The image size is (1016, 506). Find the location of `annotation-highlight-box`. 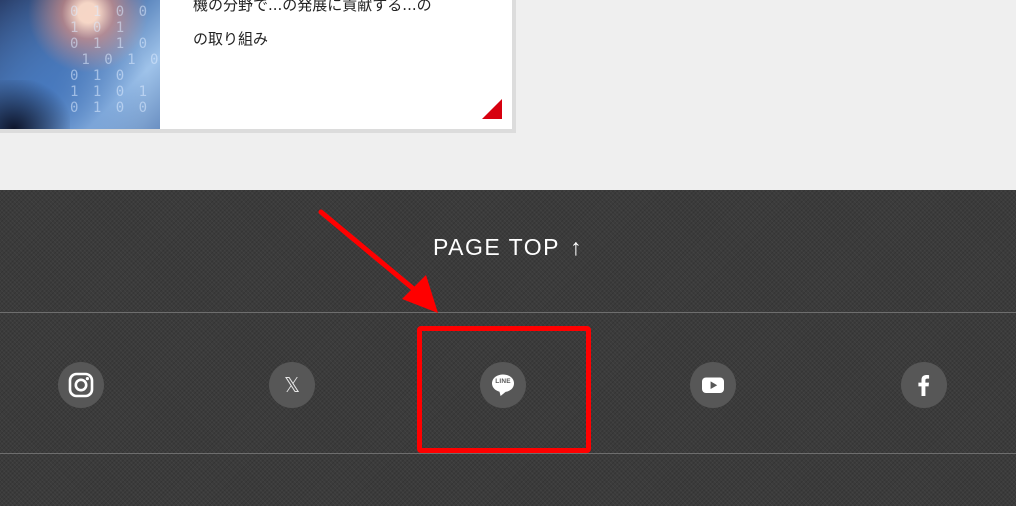

annotation-highlight-box is located at coordinates (504, 389).